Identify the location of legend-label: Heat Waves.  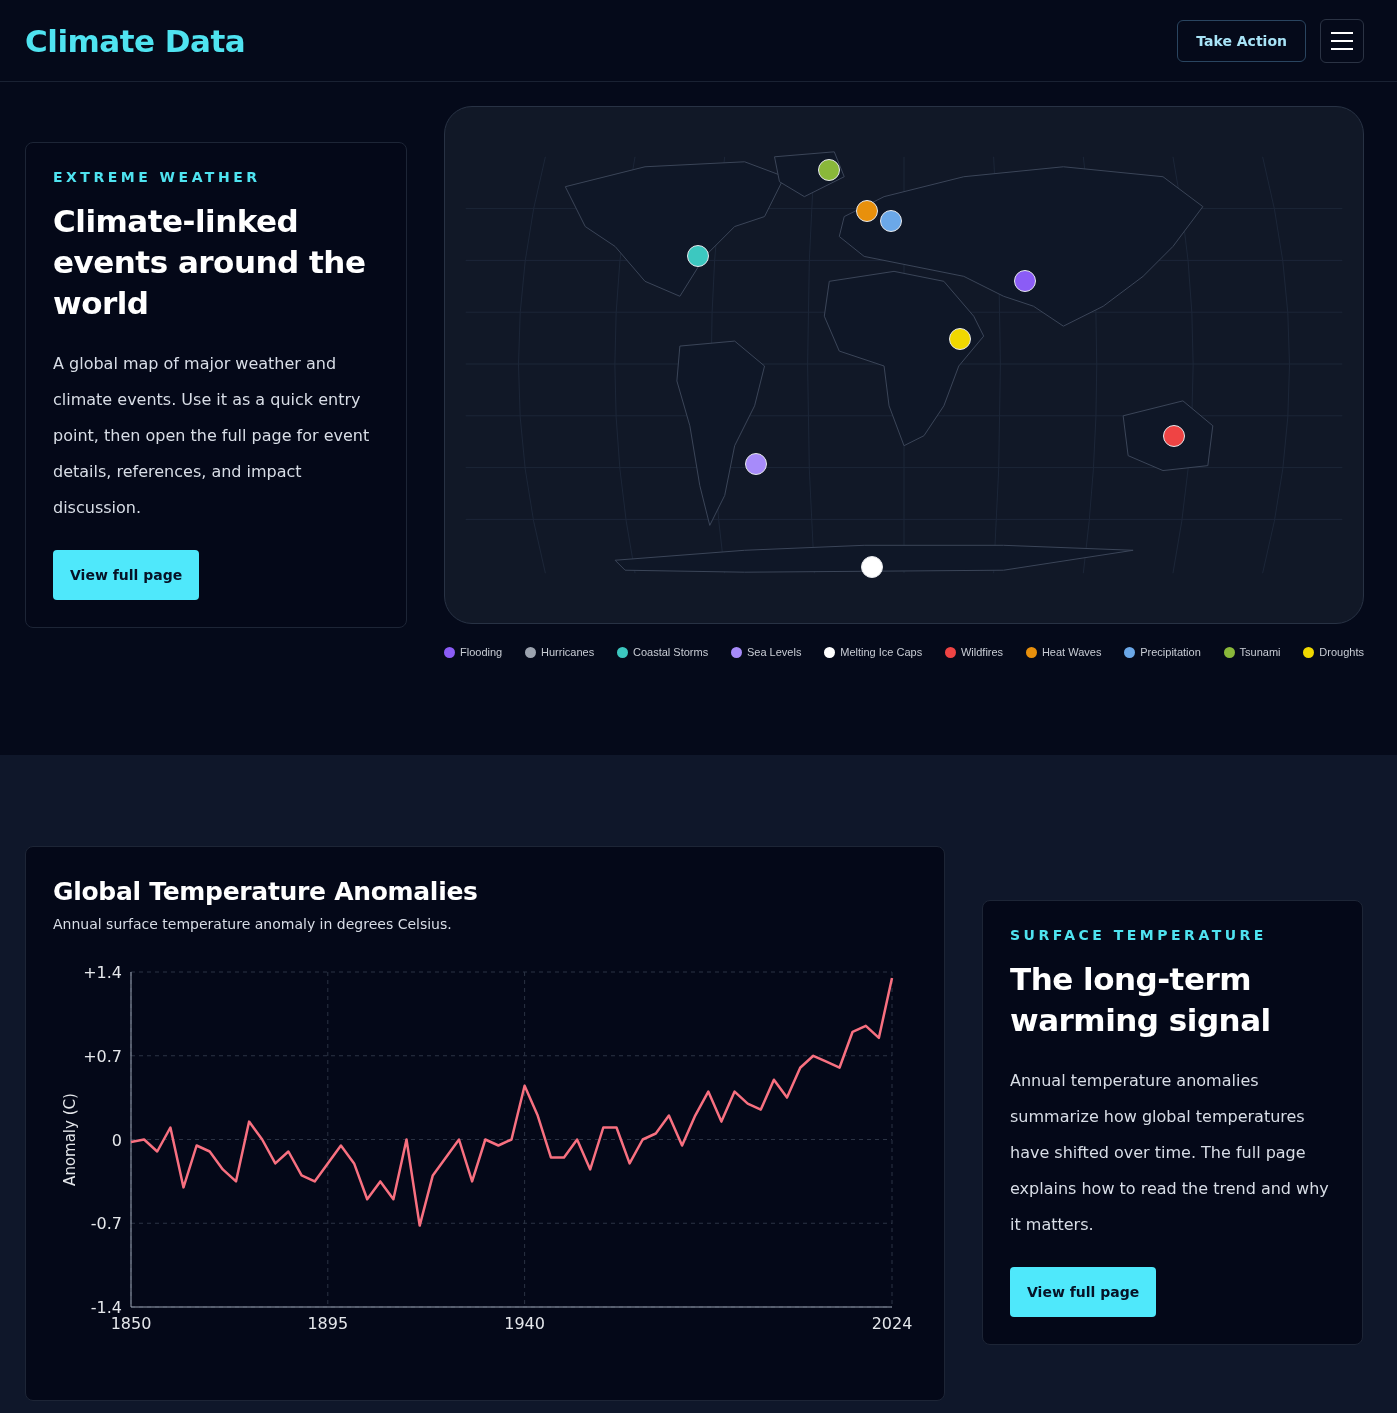
(1071, 652).